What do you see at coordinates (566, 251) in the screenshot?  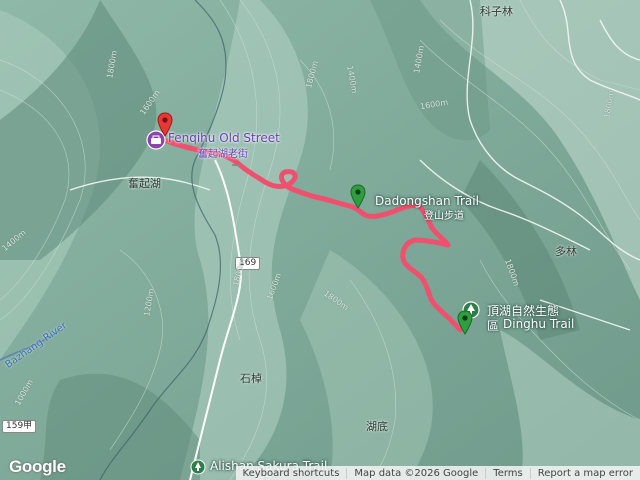 I see `place-label-duolin: 多林` at bounding box center [566, 251].